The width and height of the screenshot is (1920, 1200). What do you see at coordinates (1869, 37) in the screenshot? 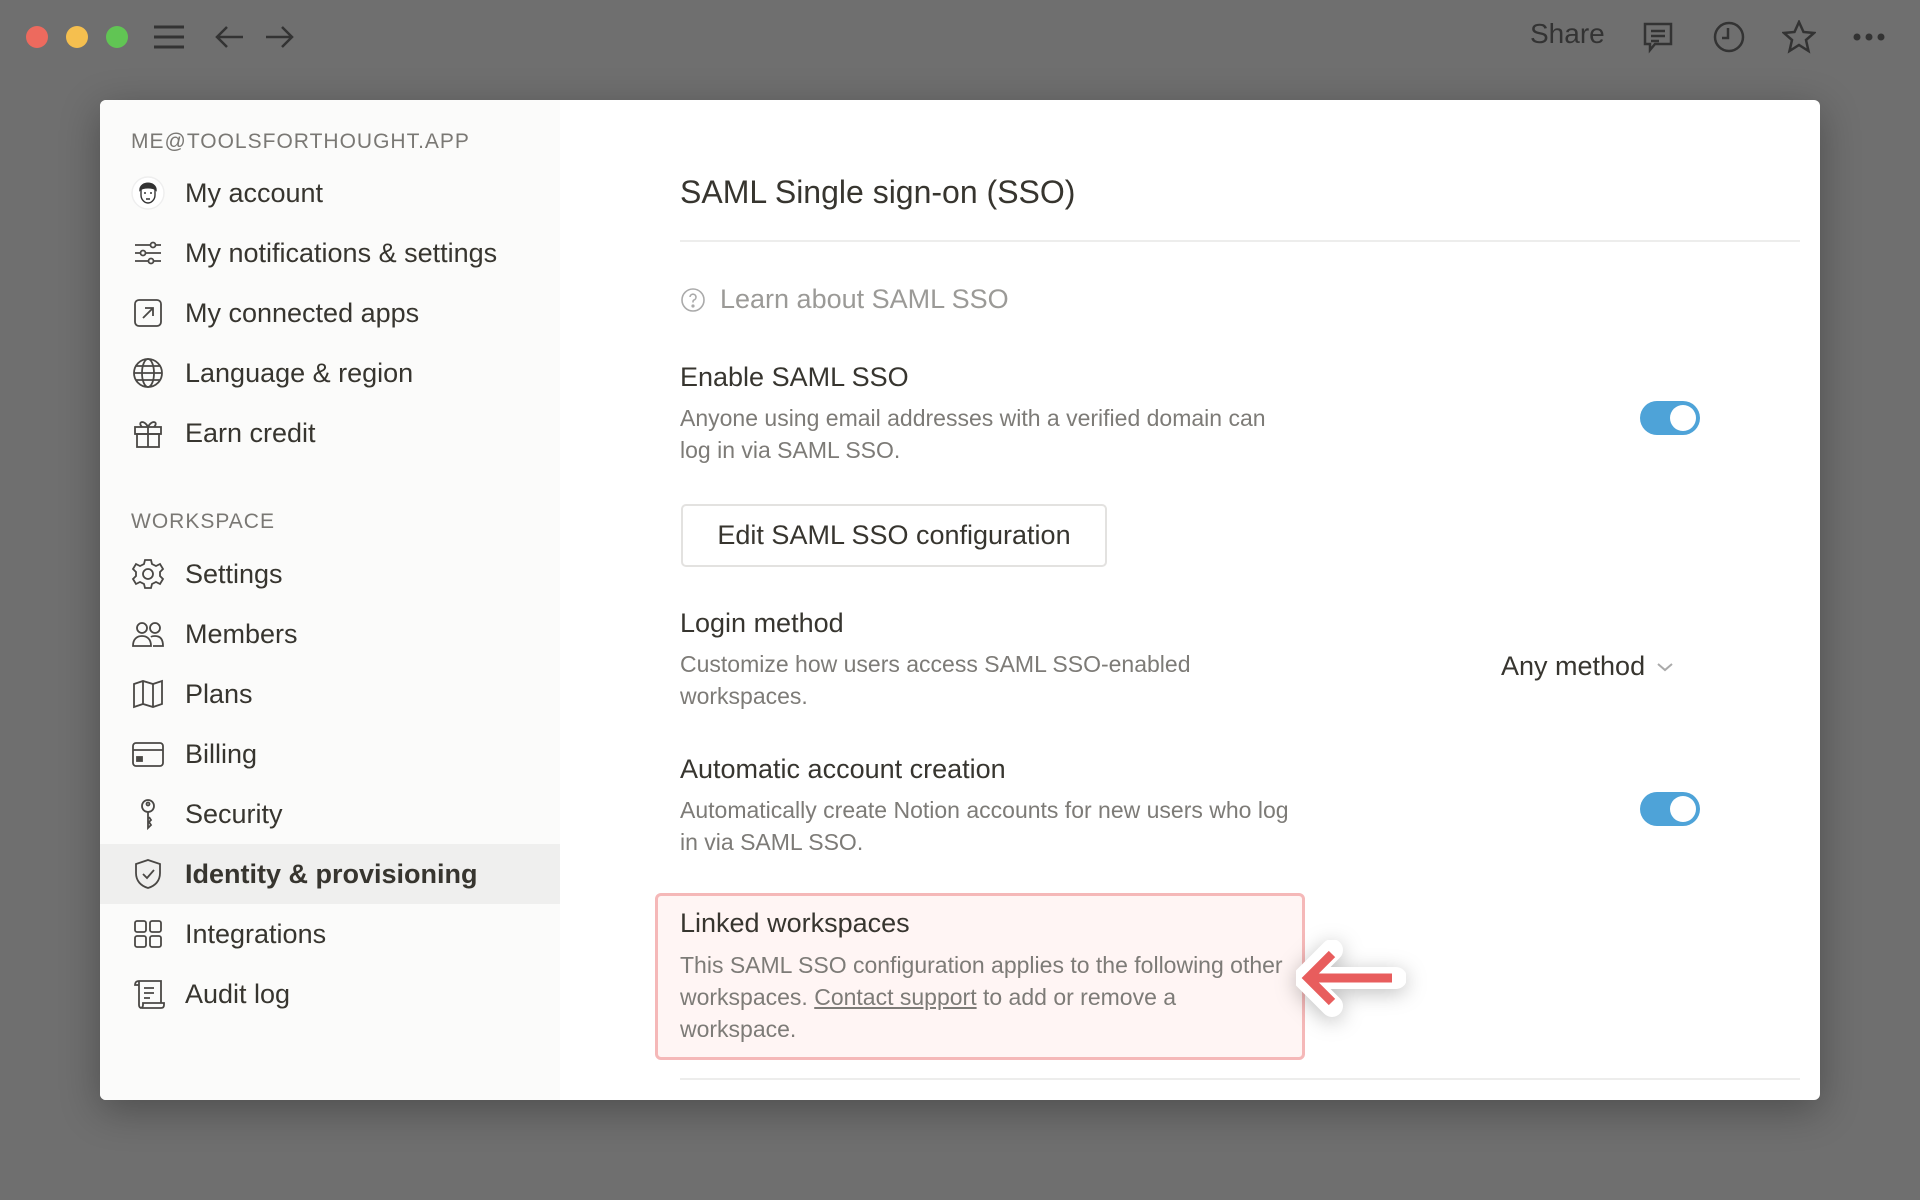
I see `more-icon` at bounding box center [1869, 37].